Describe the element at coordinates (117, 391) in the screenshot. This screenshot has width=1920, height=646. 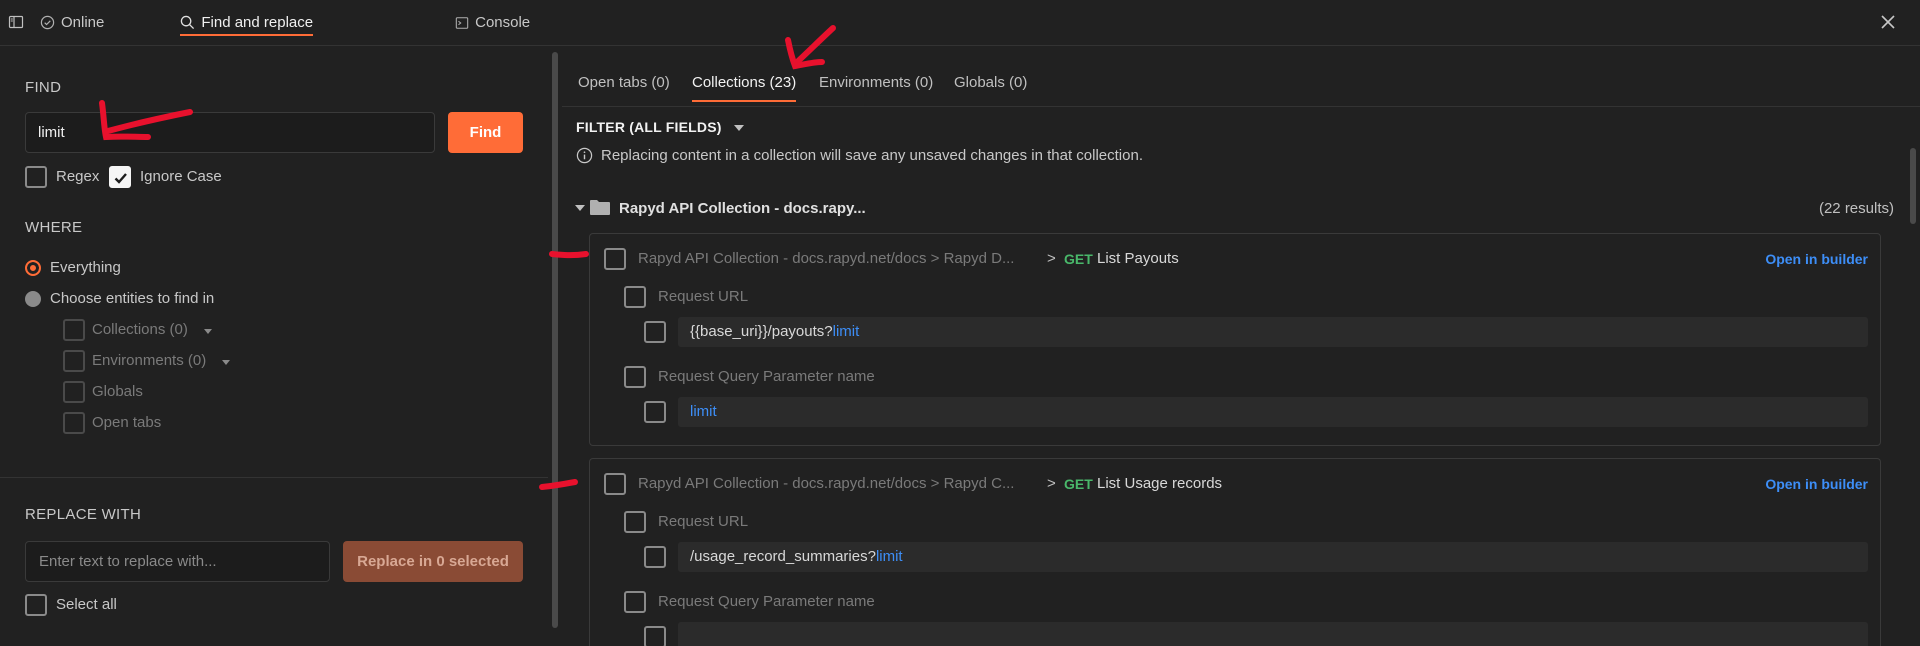
I see `globals-entity-label: Globals` at that location.